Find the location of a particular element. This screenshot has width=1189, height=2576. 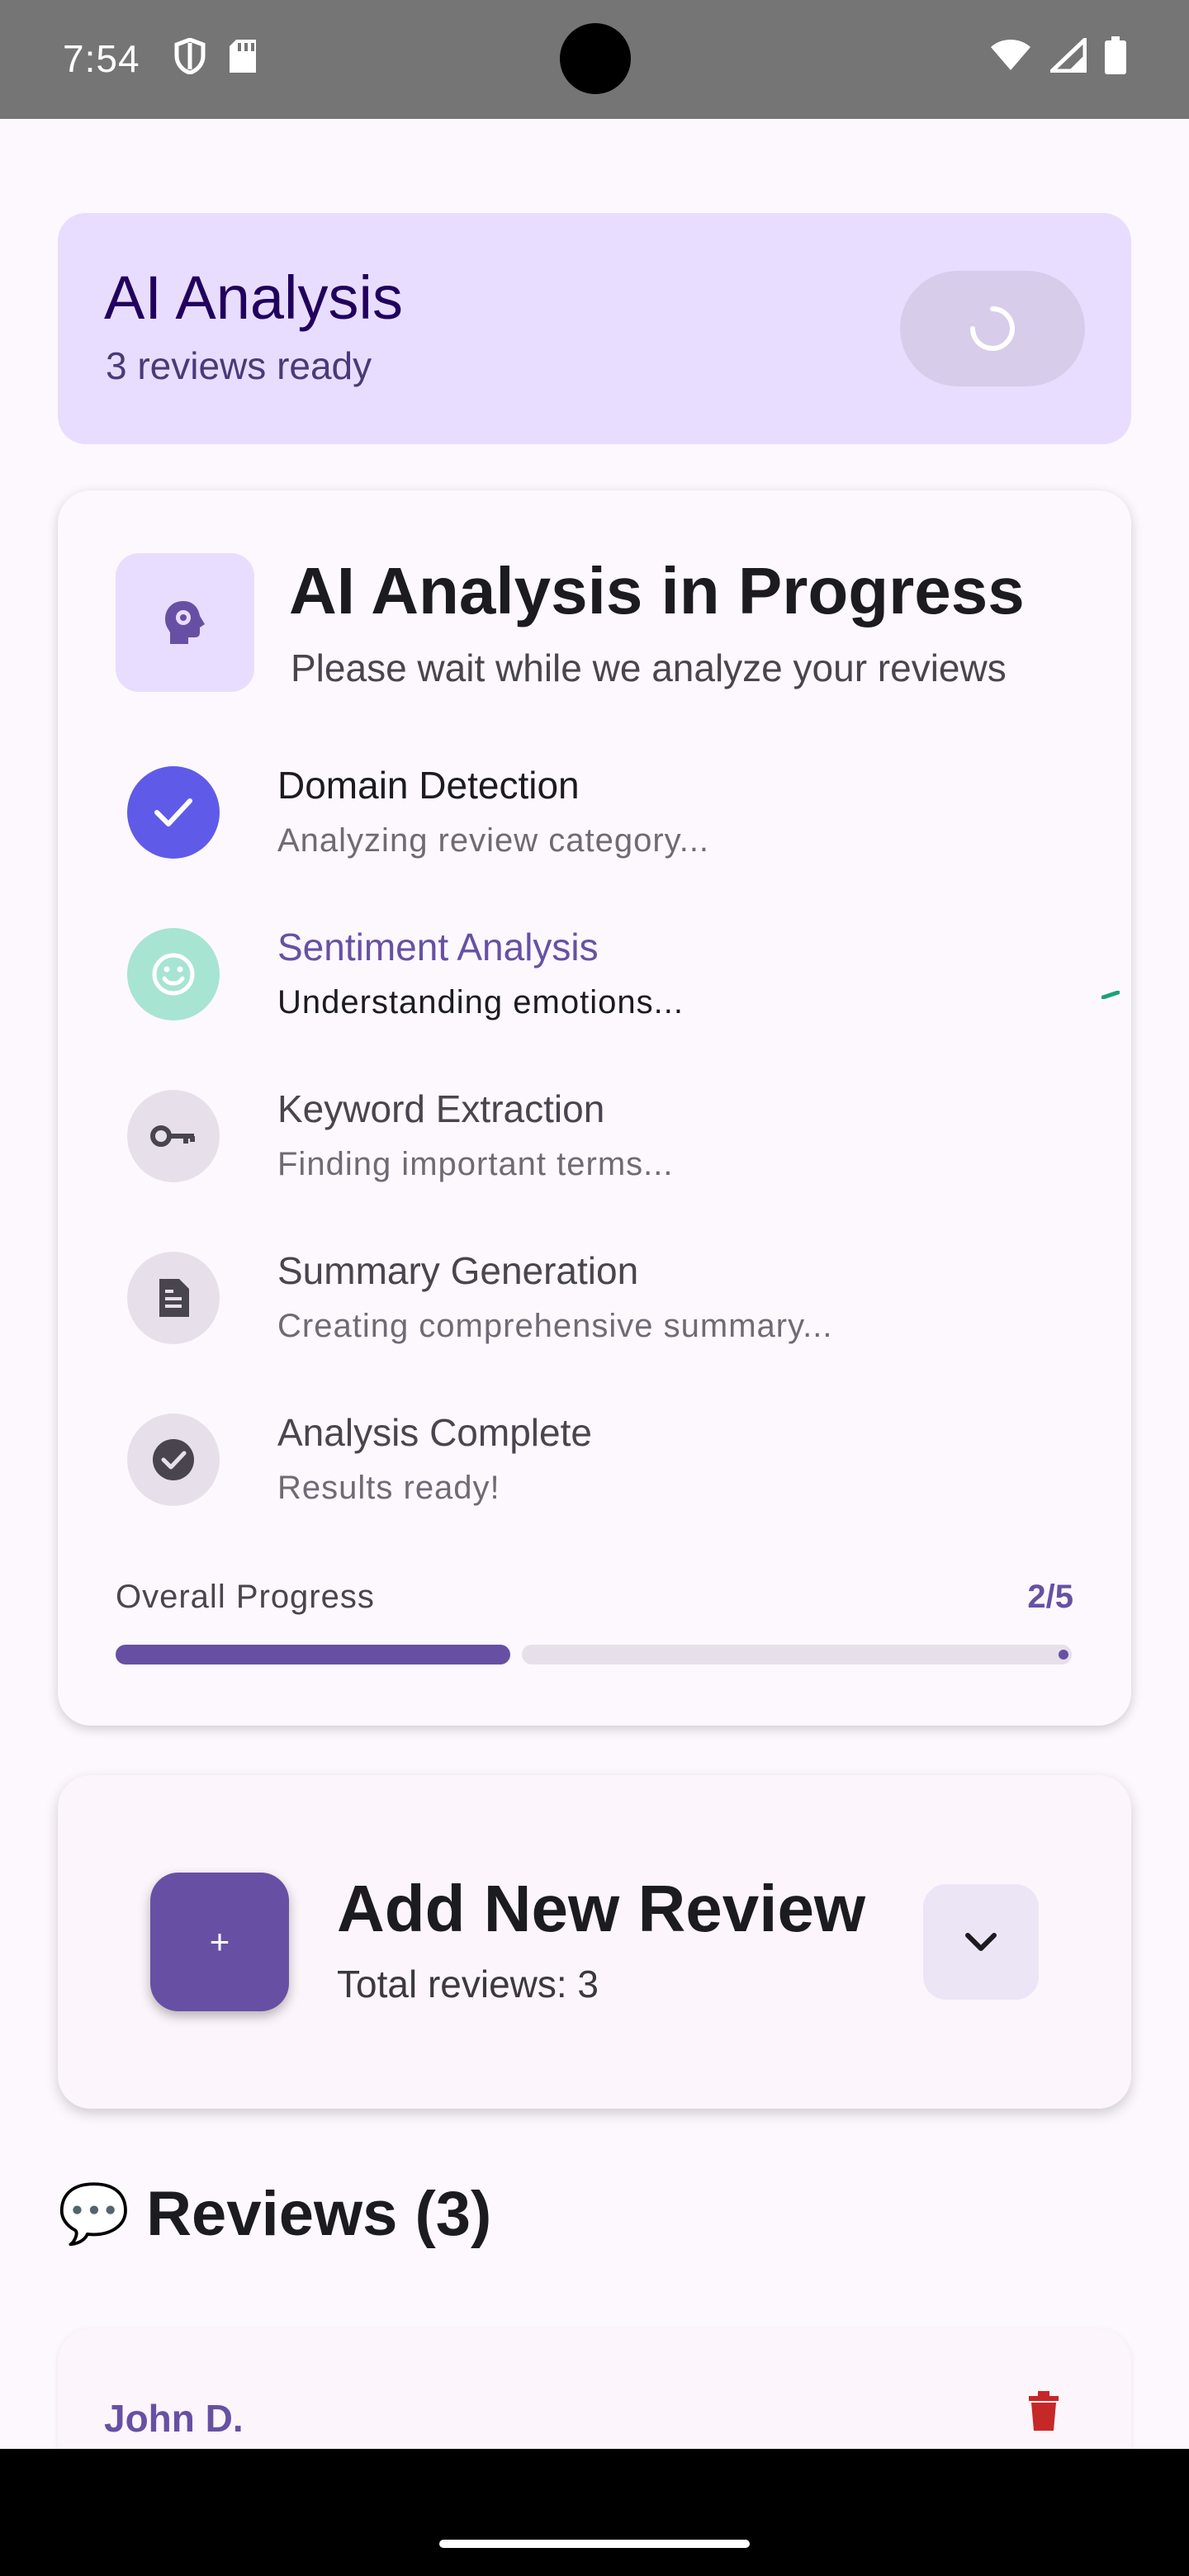

status-bar: 7:54 is located at coordinates (594, 59).